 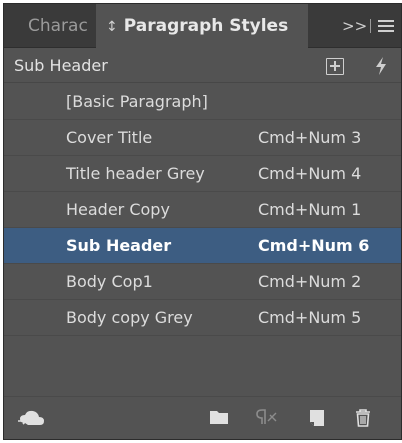 What do you see at coordinates (50, 26) in the screenshot?
I see `tab-character: Charac` at bounding box center [50, 26].